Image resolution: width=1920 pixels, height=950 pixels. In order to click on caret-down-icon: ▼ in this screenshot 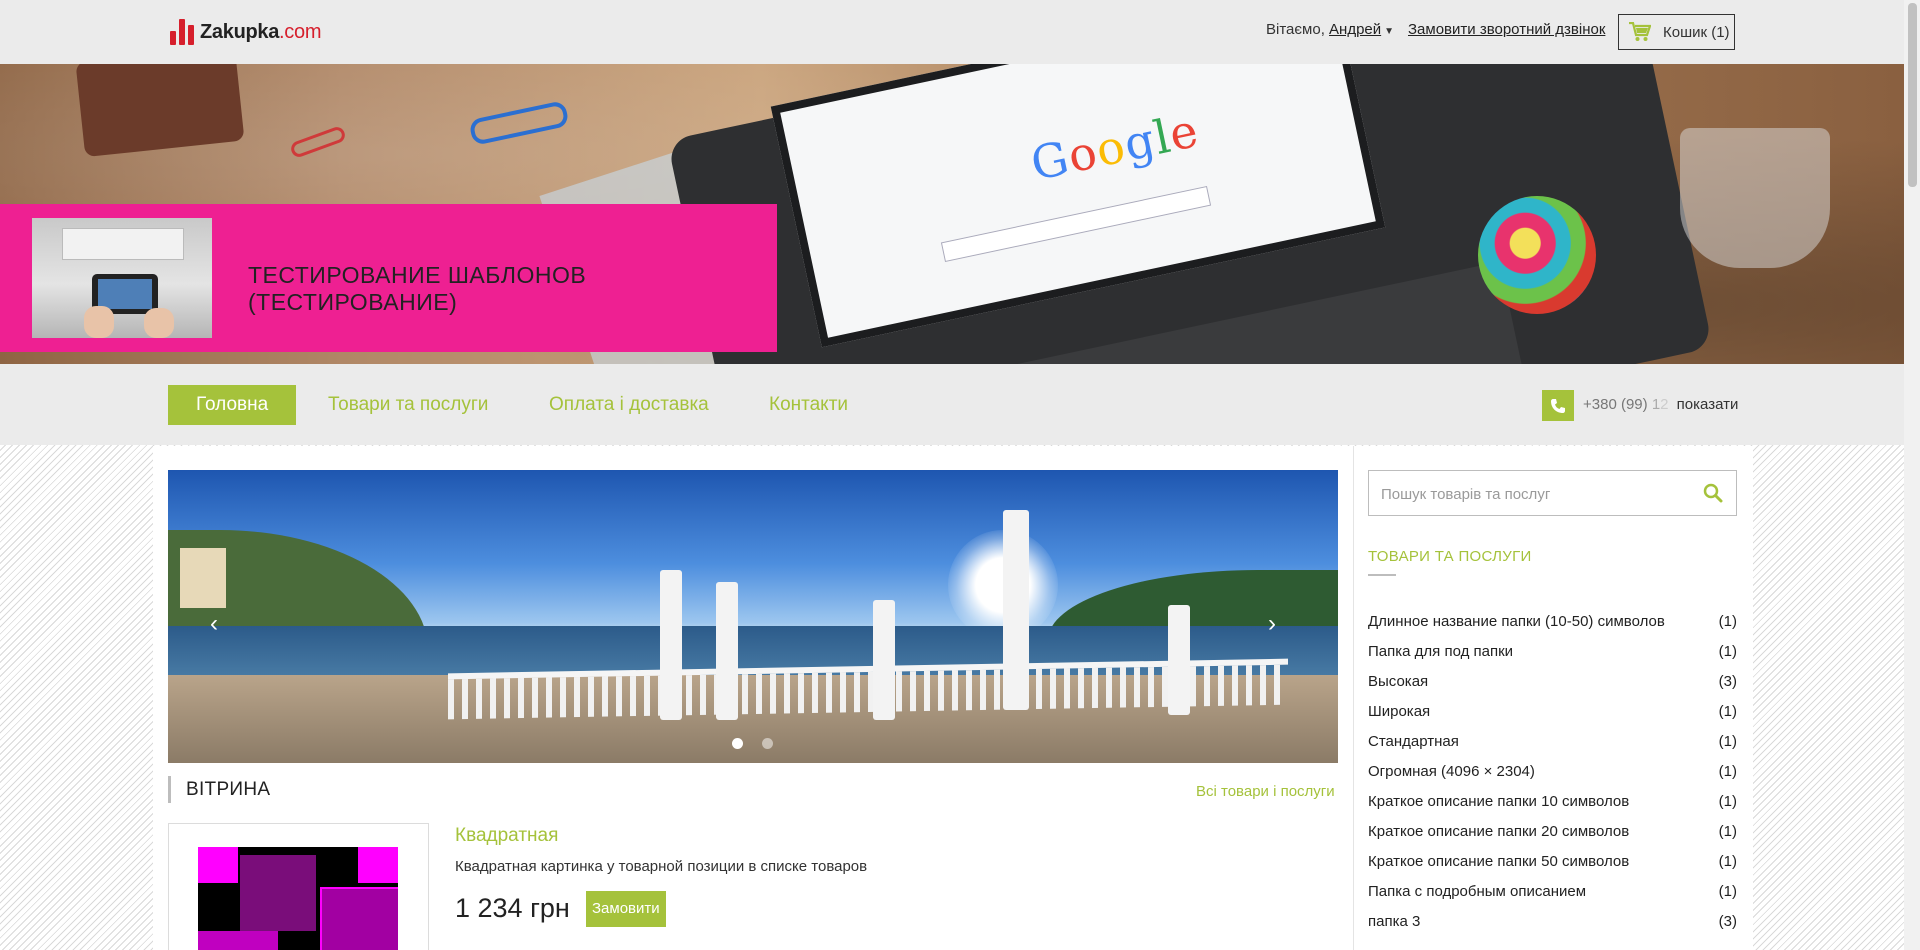, I will do `click(1389, 31)`.